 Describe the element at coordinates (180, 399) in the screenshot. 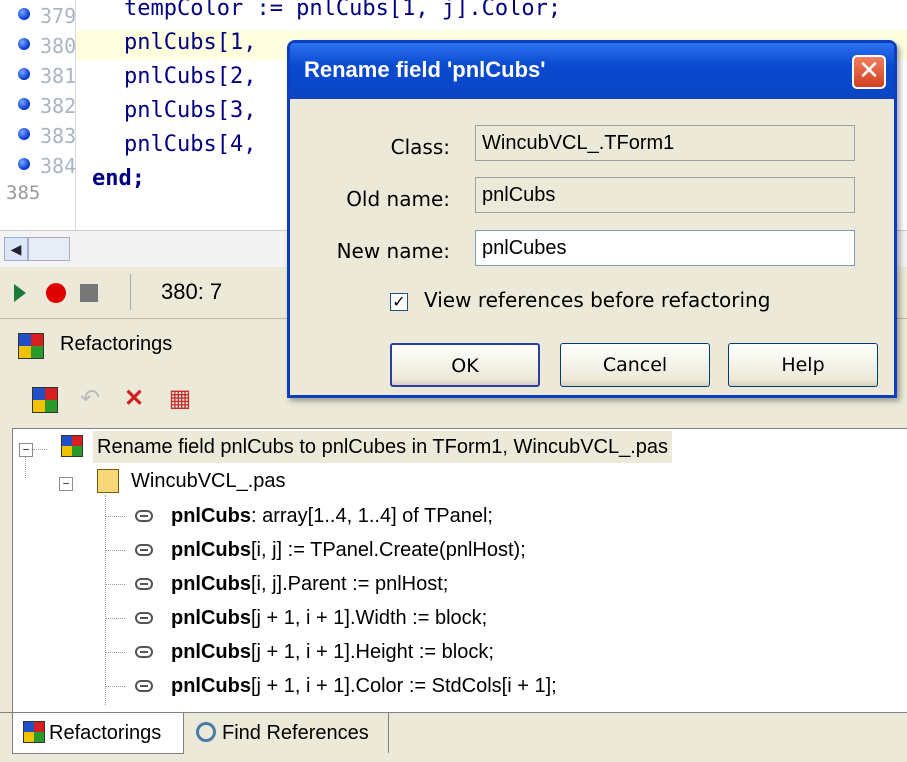

I see `remove-all-icon: ▦` at that location.